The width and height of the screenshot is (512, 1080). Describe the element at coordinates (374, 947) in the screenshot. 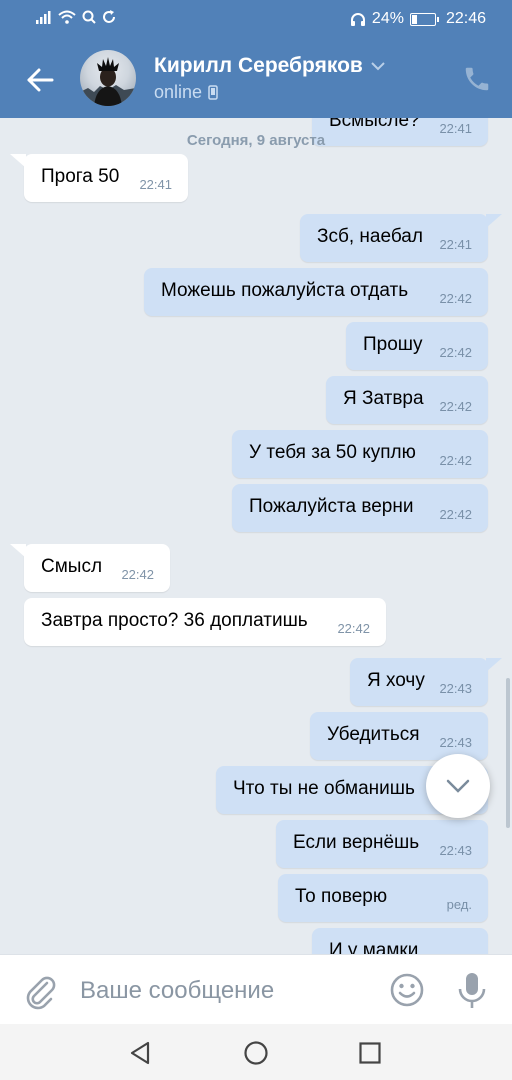

I see `message-text: И у мамки` at that location.